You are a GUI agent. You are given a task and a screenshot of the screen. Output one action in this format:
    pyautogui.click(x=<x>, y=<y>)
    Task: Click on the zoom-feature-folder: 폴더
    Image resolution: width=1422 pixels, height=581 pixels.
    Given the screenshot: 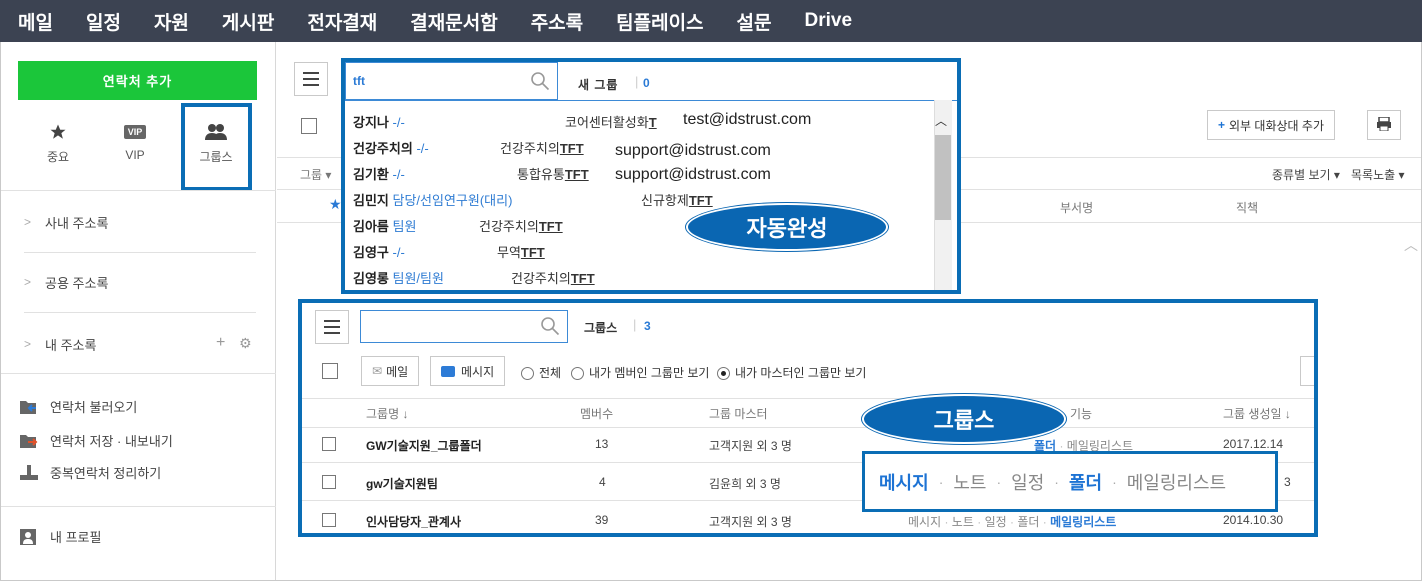 What is the action you would take?
    pyautogui.click(x=1085, y=482)
    